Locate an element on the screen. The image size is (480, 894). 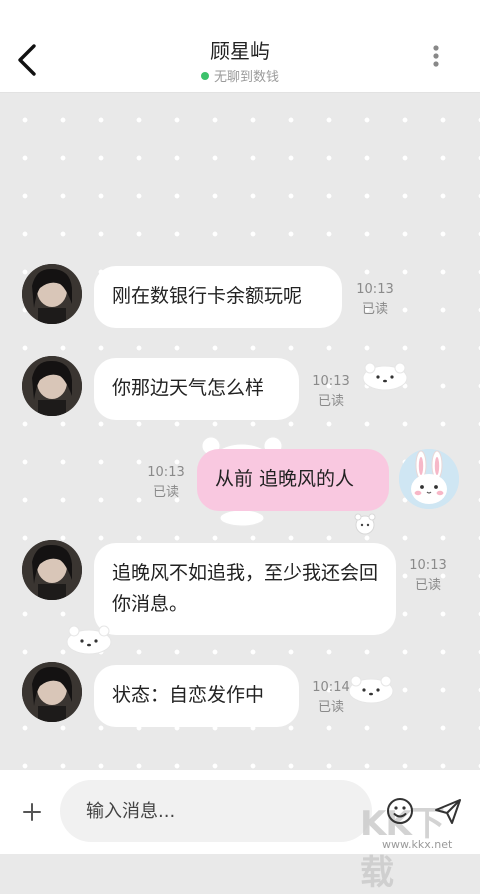
message-bubble-received: 追晚风不如追我，至少我还会回你消息。 is located at coordinates (245, 589).